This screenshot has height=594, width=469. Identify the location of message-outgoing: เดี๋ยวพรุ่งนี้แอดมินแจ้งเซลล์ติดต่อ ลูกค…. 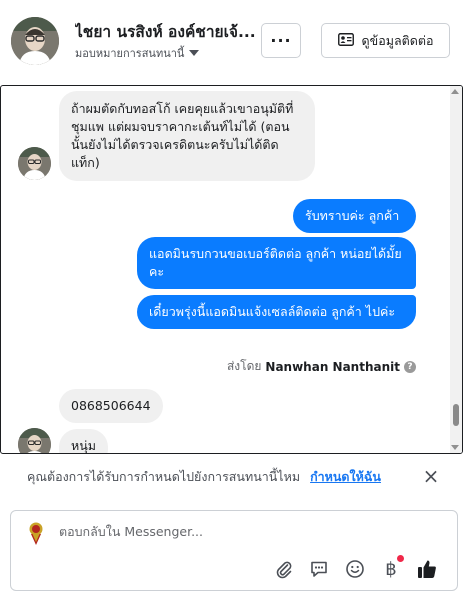
(276, 312).